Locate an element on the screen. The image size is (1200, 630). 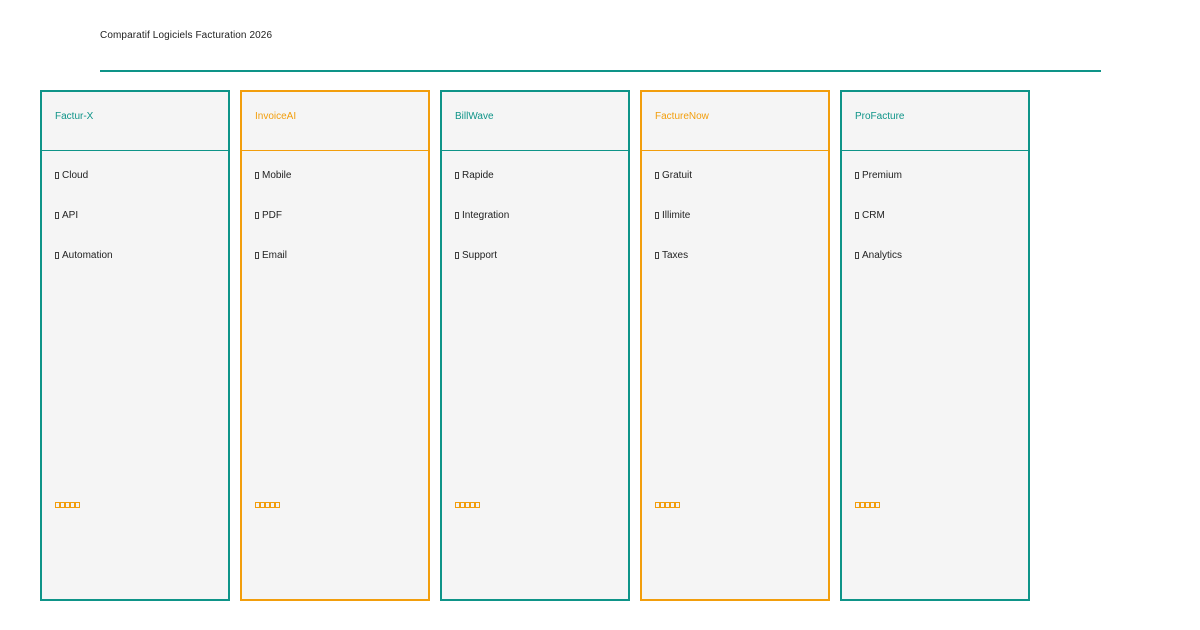
feature-label: Taxes is located at coordinates (675, 255).